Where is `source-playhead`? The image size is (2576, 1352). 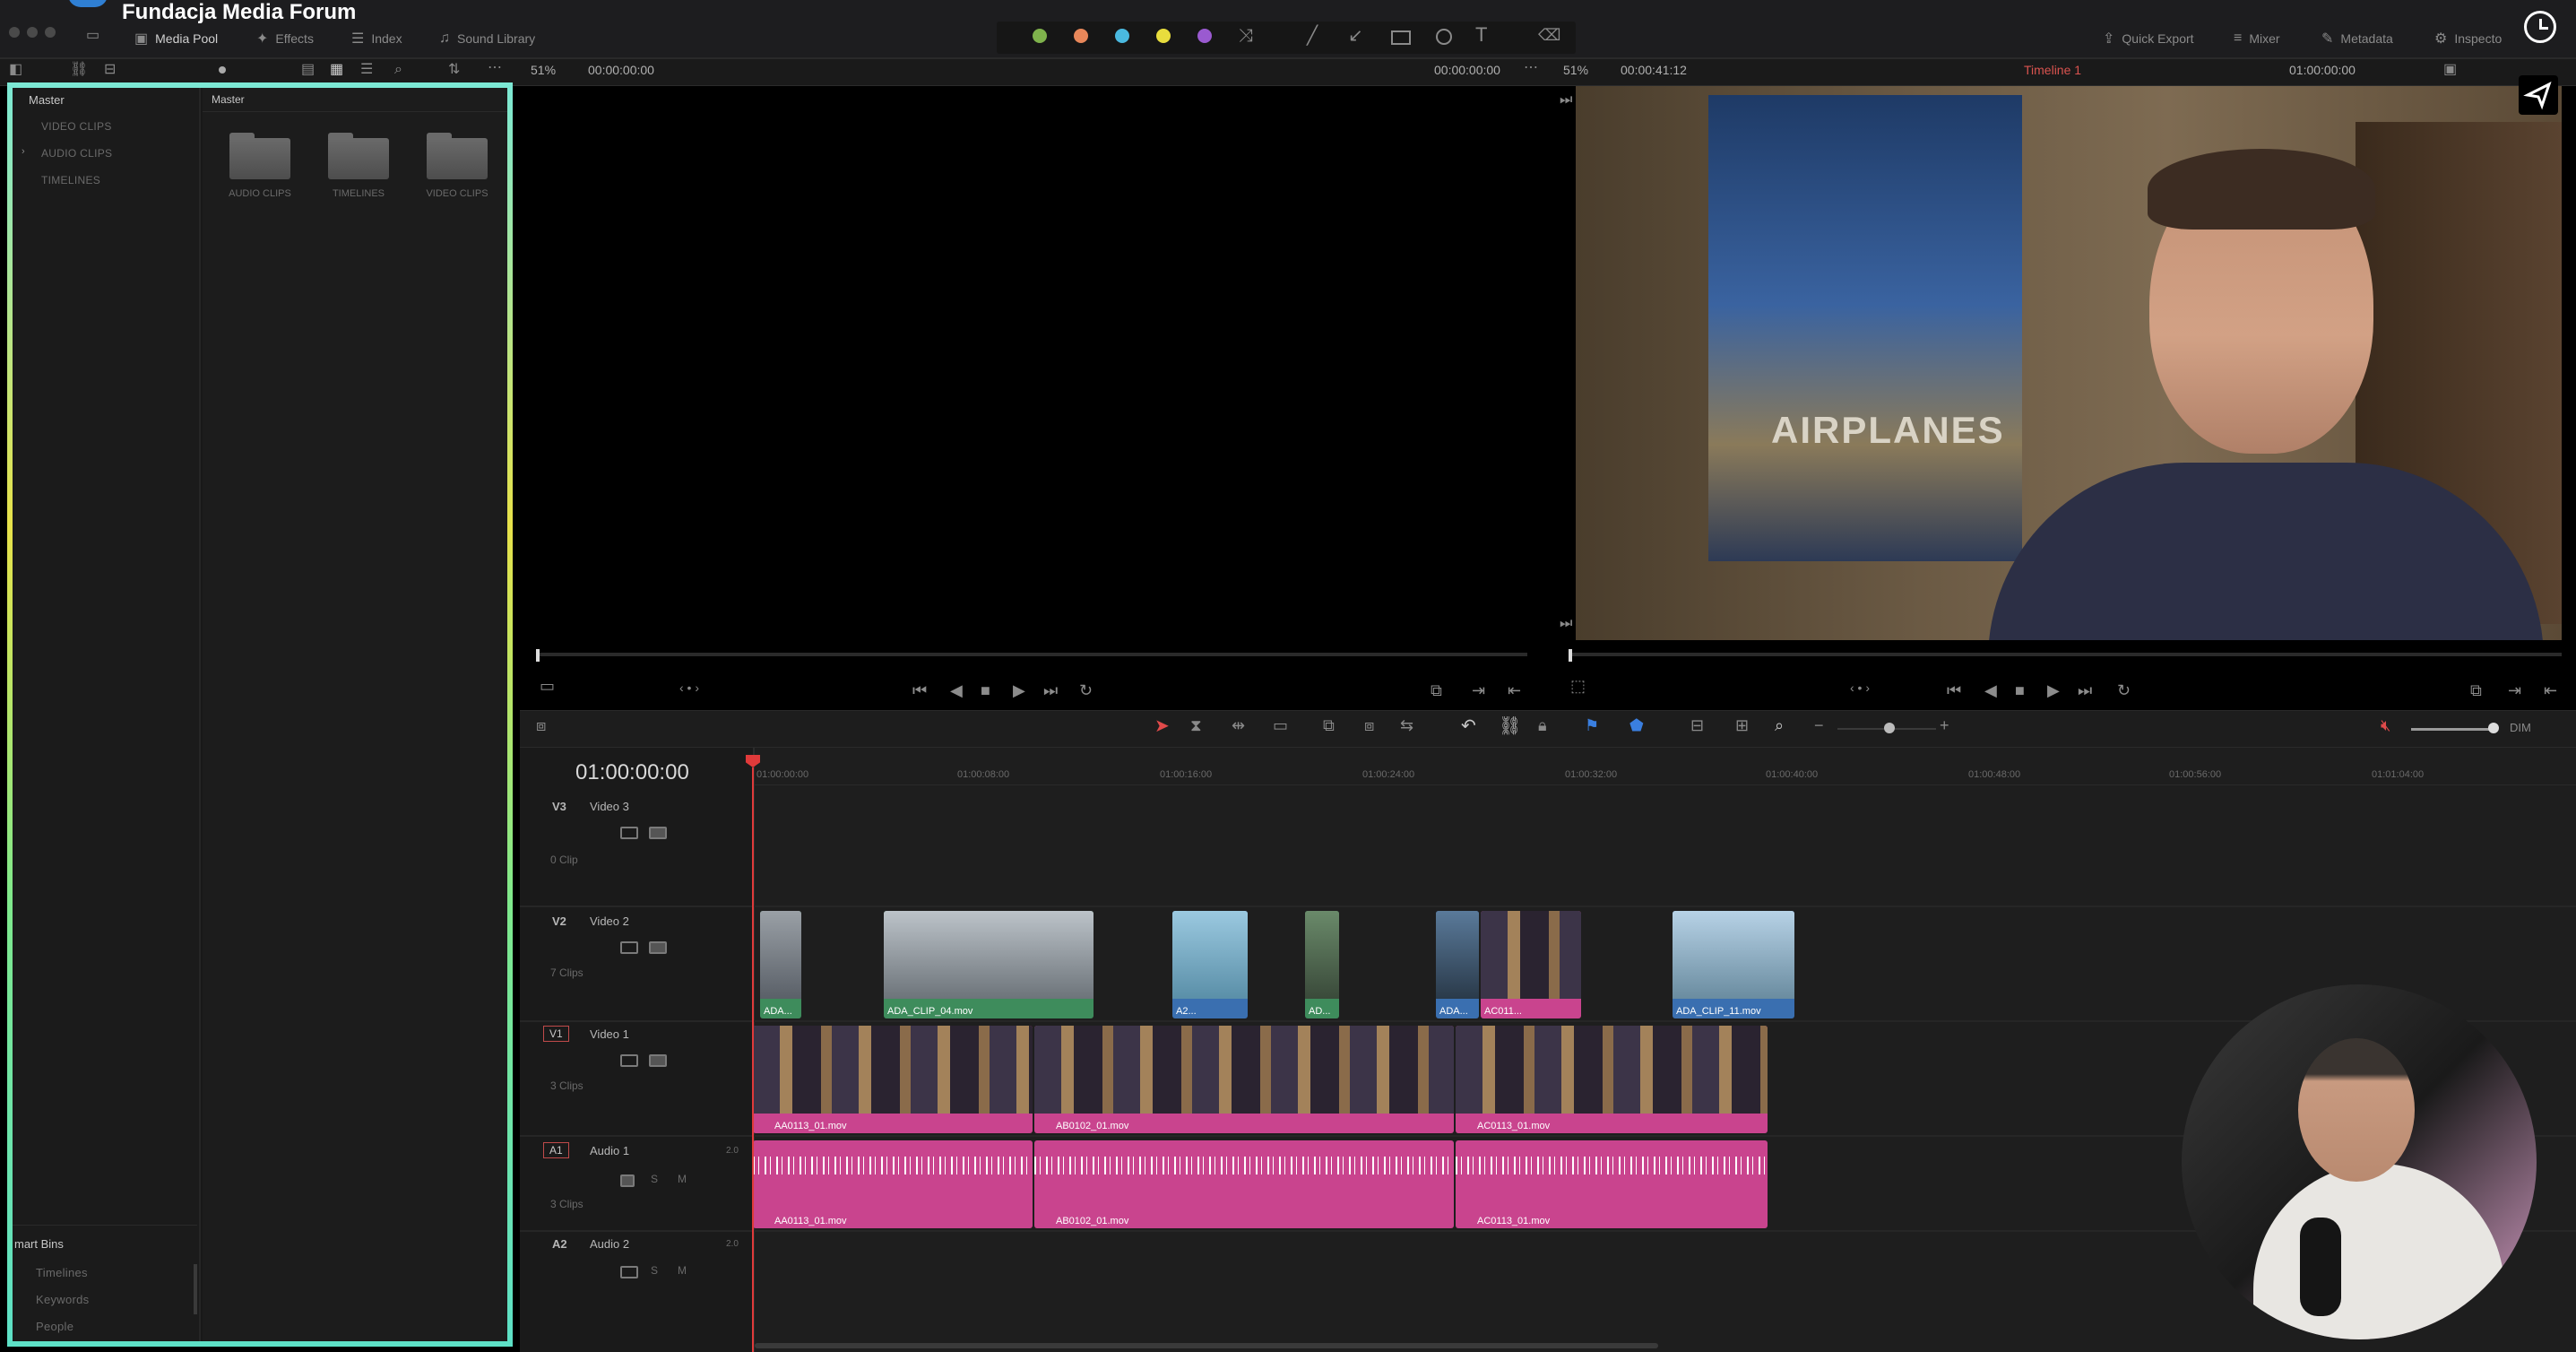 source-playhead is located at coordinates (538, 655).